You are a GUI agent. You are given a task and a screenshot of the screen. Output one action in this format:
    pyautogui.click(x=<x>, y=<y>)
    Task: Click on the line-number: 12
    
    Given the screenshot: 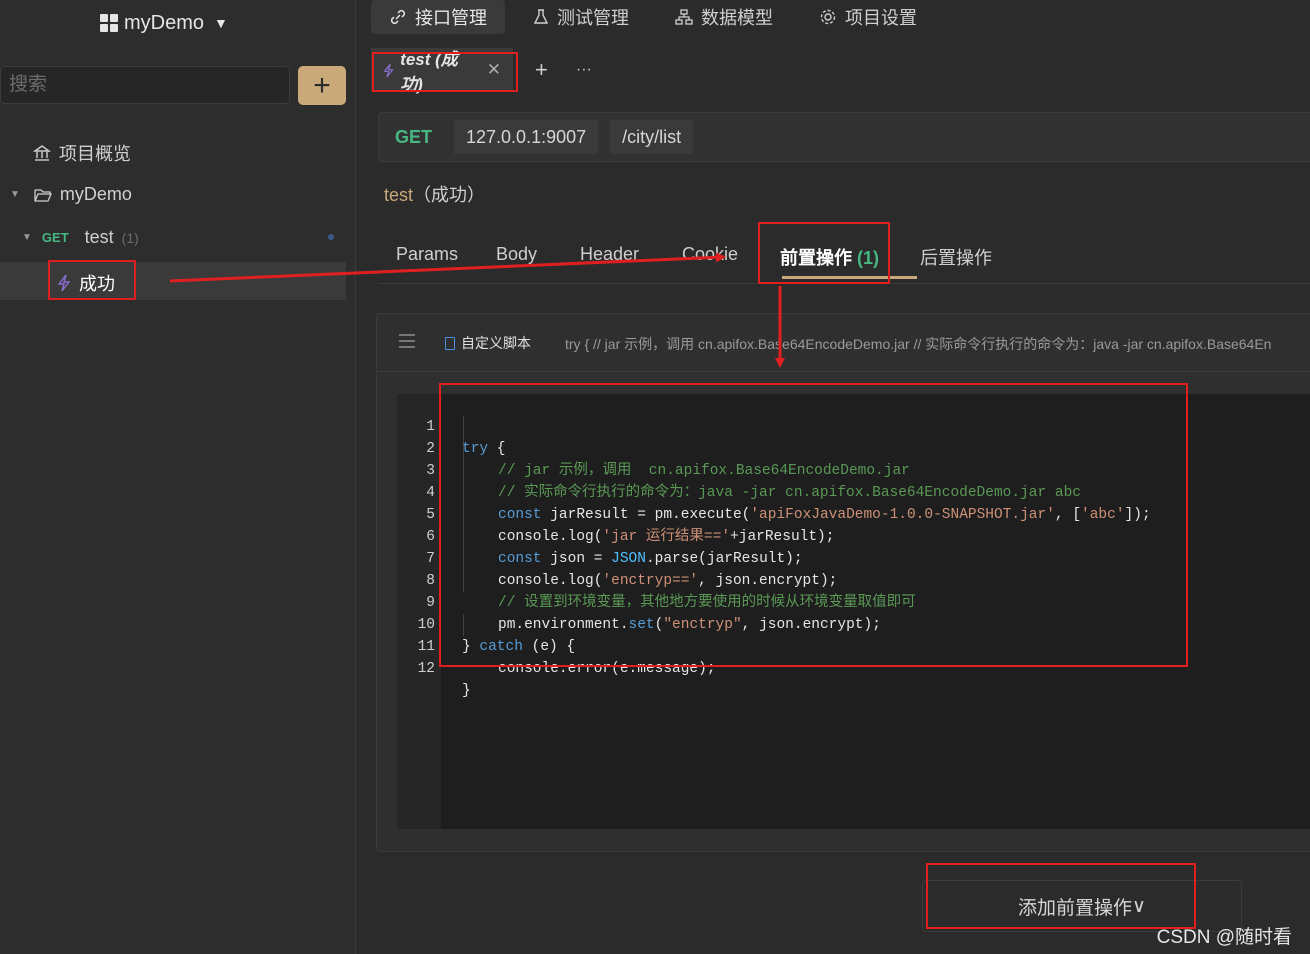 What is the action you would take?
    pyautogui.click(x=426, y=669)
    